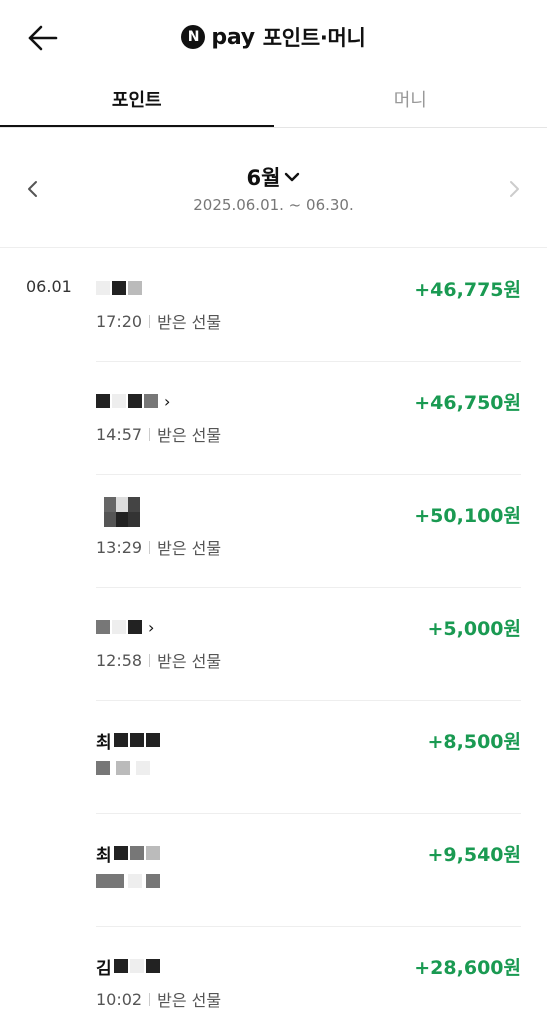 The width and height of the screenshot is (547, 1024). I want to click on page-title-text: 포인트·머니, so click(314, 38).